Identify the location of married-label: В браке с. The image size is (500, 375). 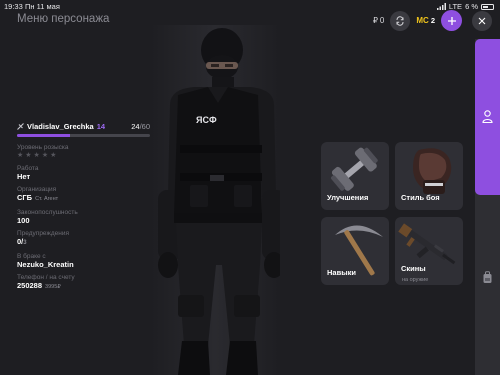
(31, 256).